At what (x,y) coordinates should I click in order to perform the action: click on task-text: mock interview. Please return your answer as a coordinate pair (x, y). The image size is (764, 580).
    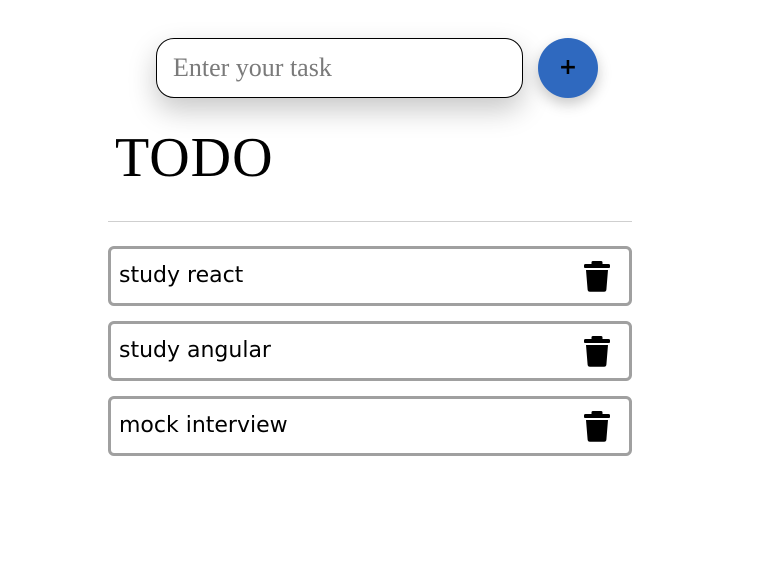
    Looking at the image, I should click on (203, 425).